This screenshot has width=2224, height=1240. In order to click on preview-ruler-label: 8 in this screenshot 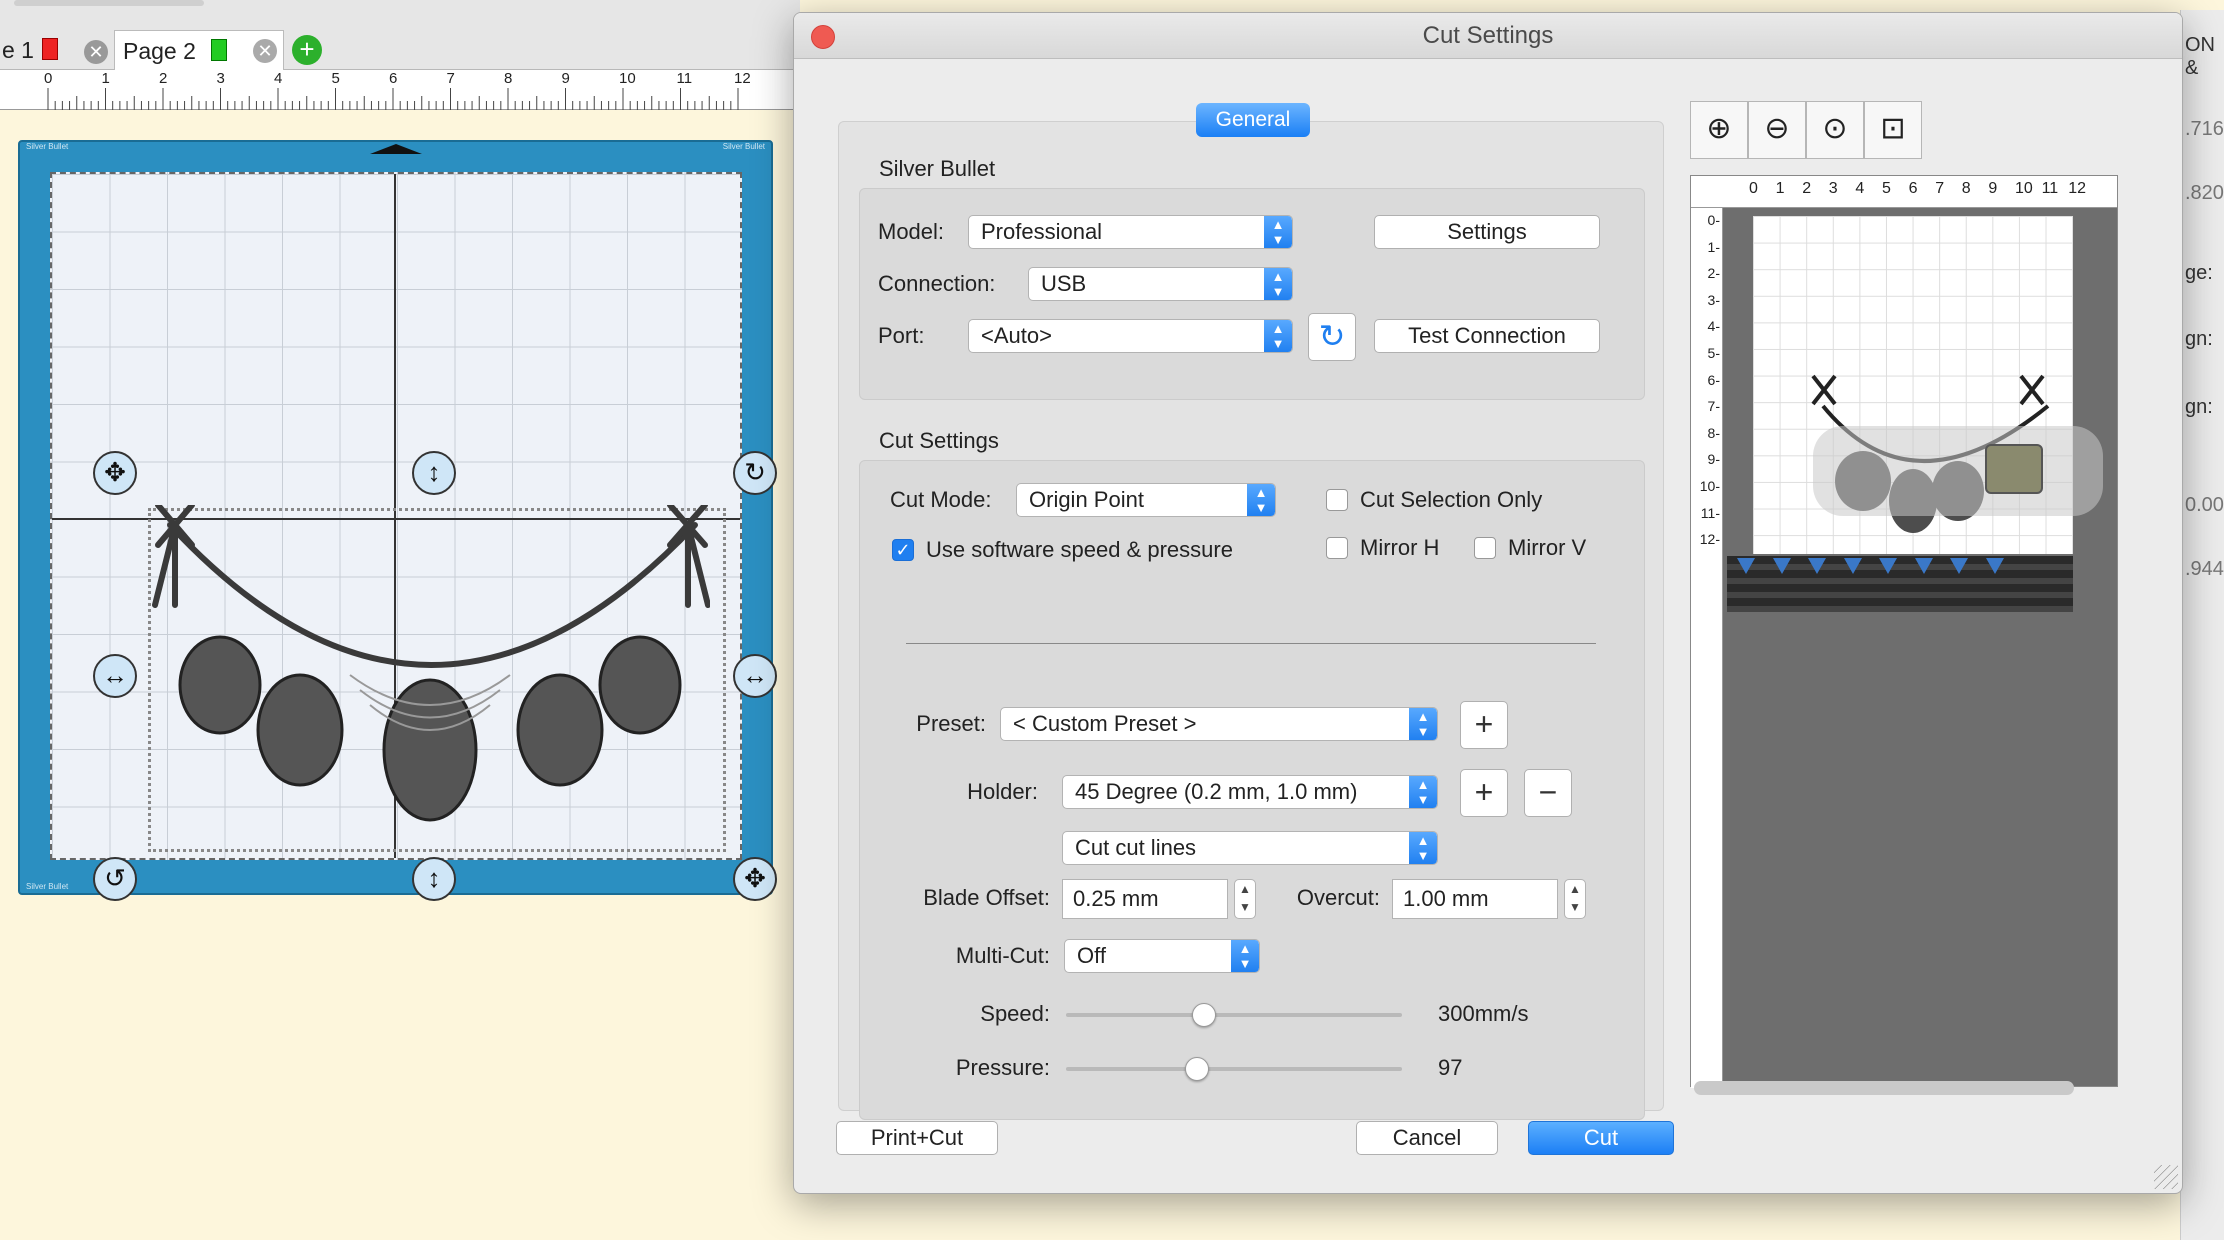, I will do `click(1966, 188)`.